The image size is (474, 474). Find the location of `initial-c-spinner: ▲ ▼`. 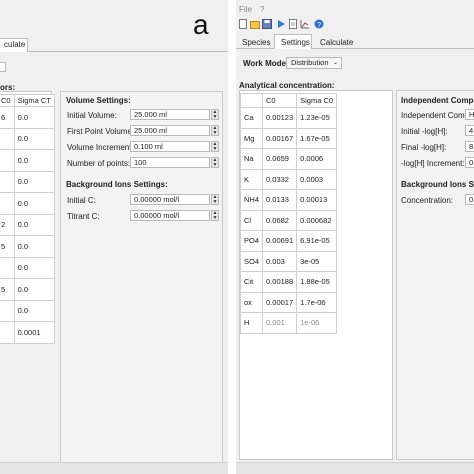

initial-c-spinner: ▲ ▼ is located at coordinates (215, 199).